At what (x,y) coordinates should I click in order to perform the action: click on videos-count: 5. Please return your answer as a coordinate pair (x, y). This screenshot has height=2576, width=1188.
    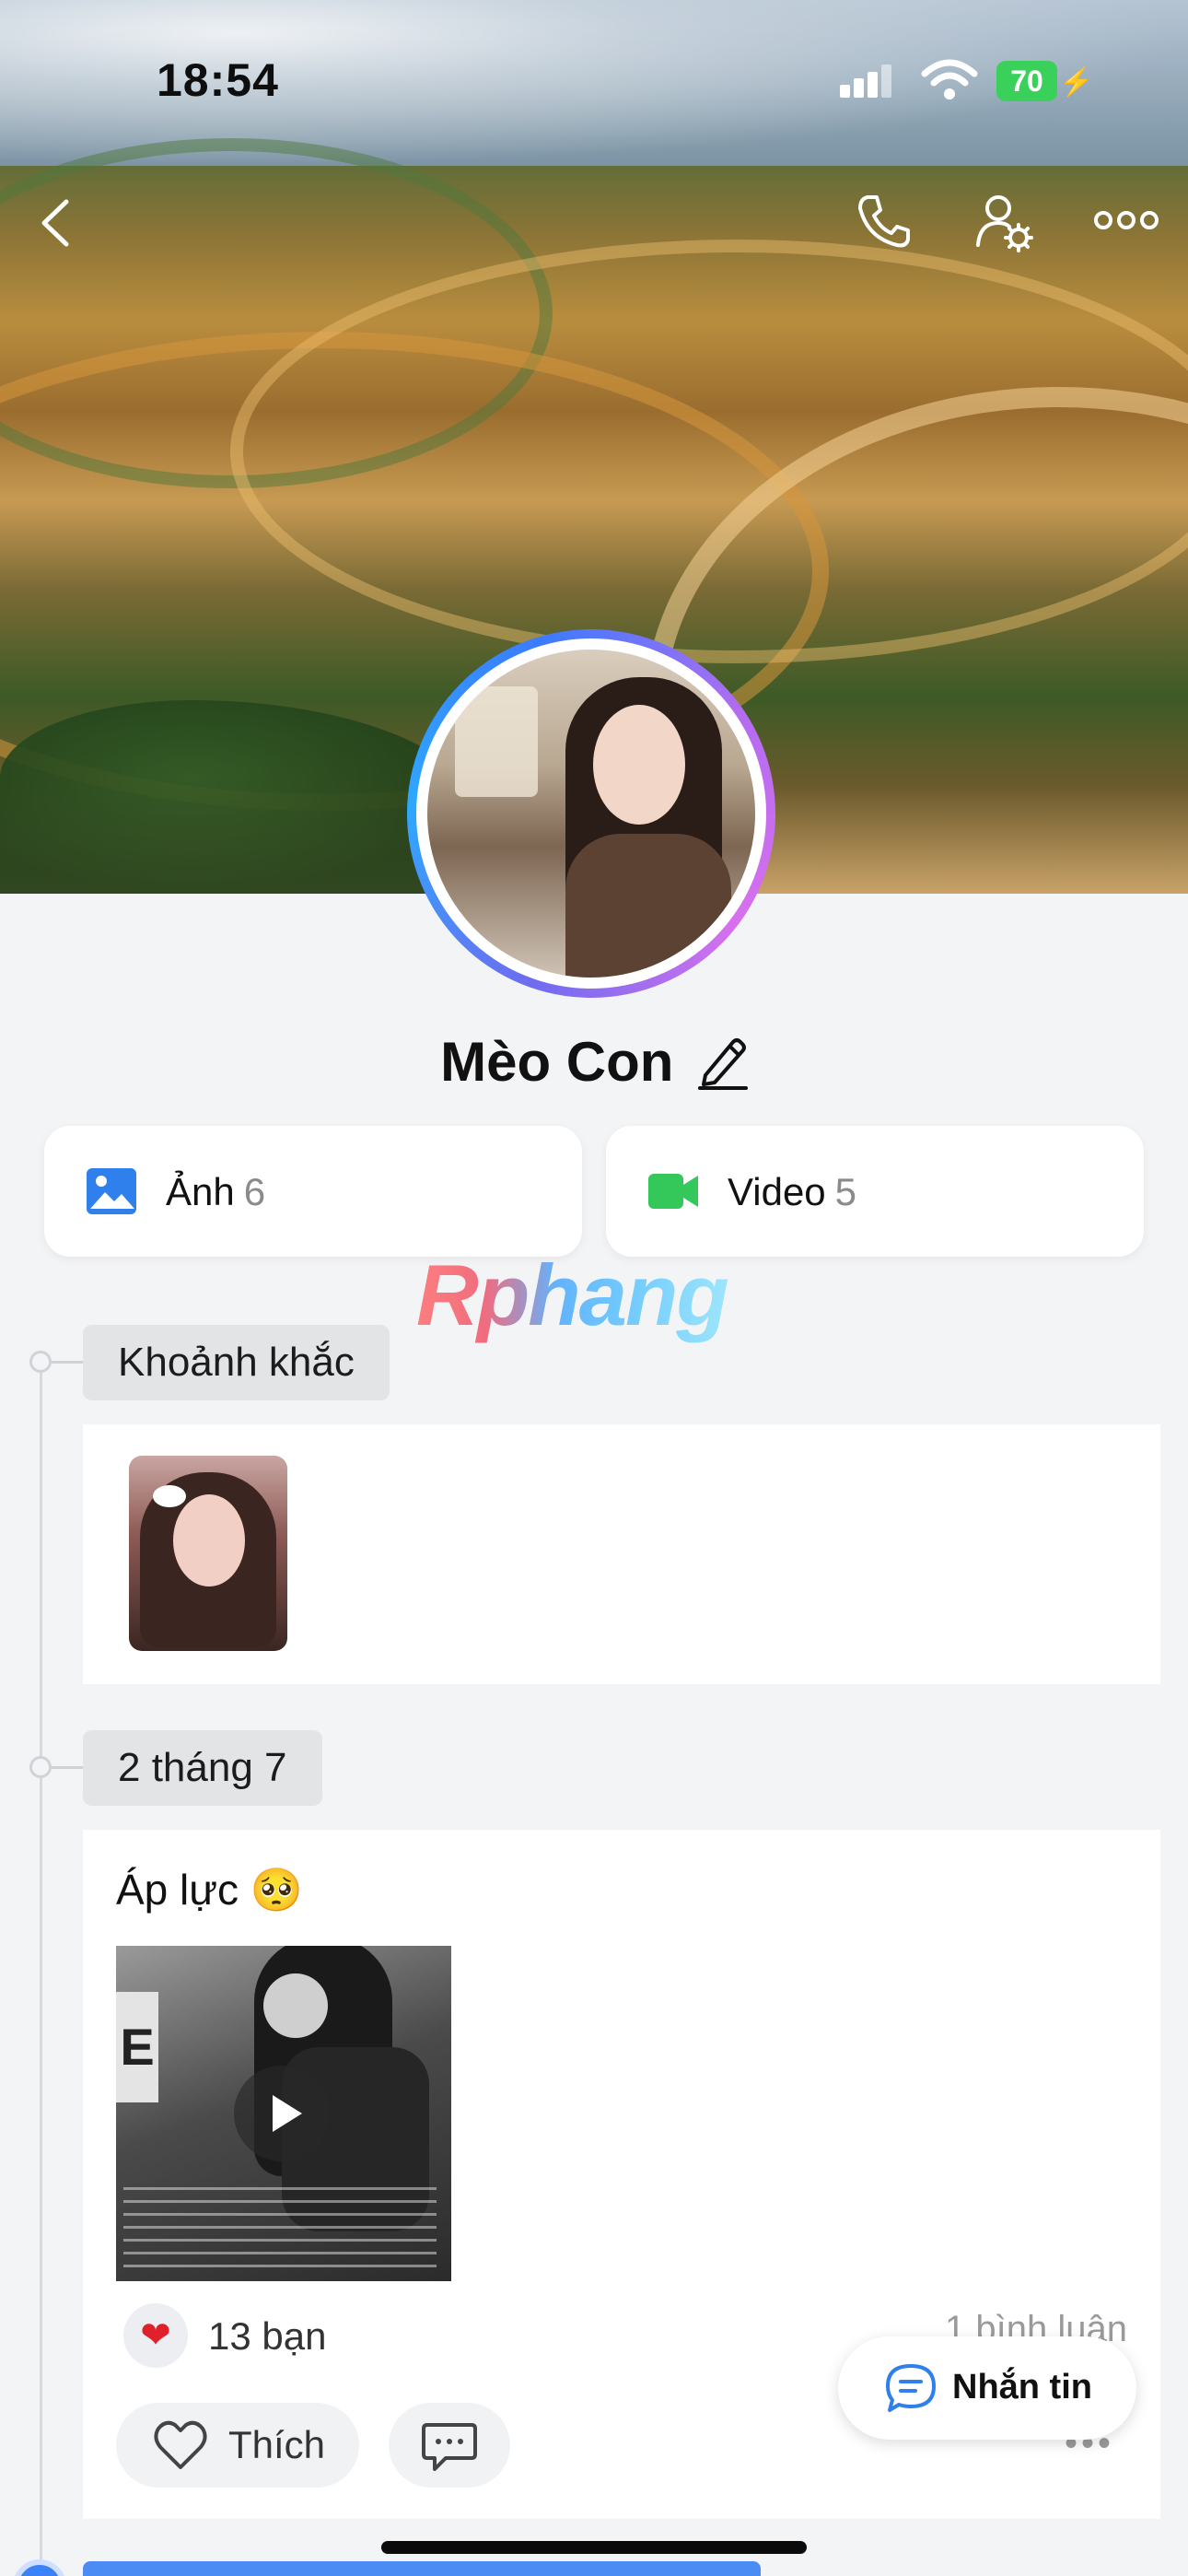
    Looking at the image, I should click on (845, 1191).